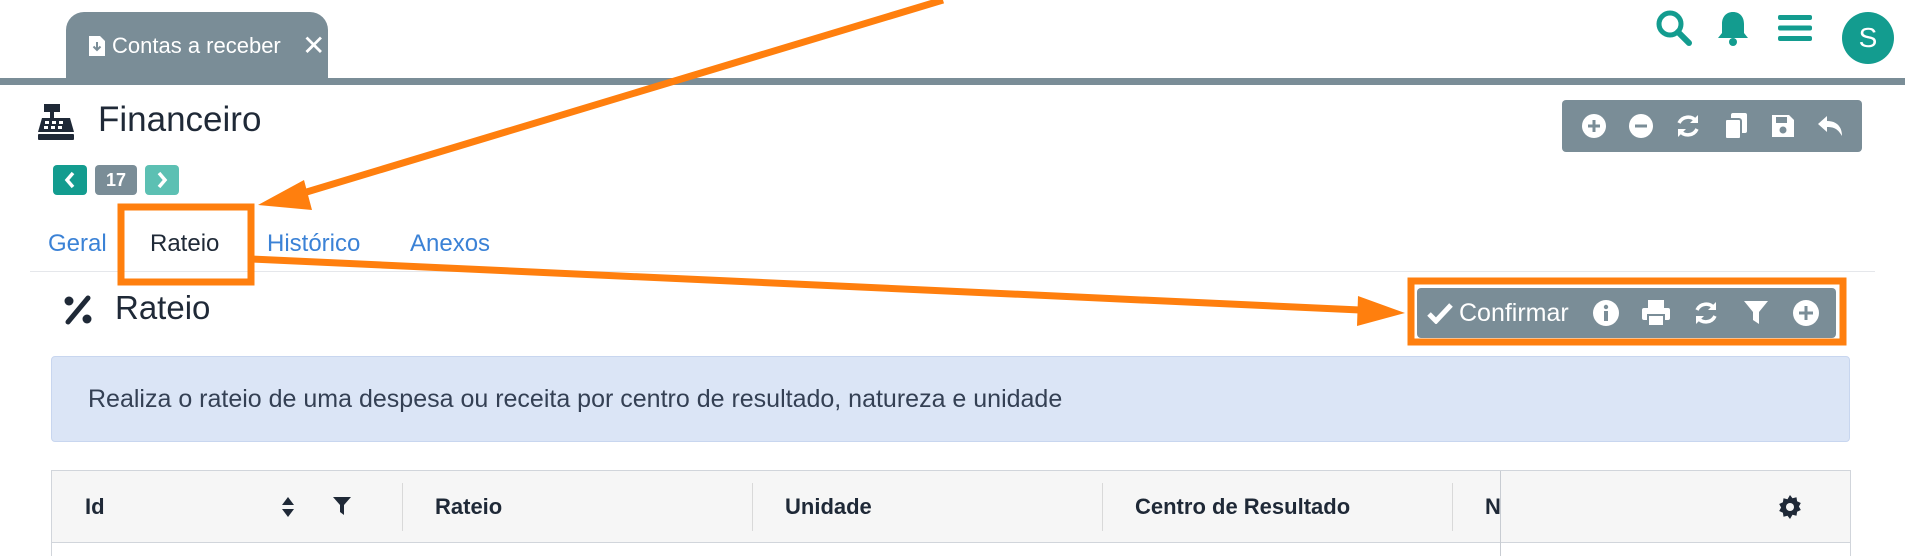 The height and width of the screenshot is (556, 1905). Describe the element at coordinates (1736, 126) in the screenshot. I see `copy-icon` at that location.